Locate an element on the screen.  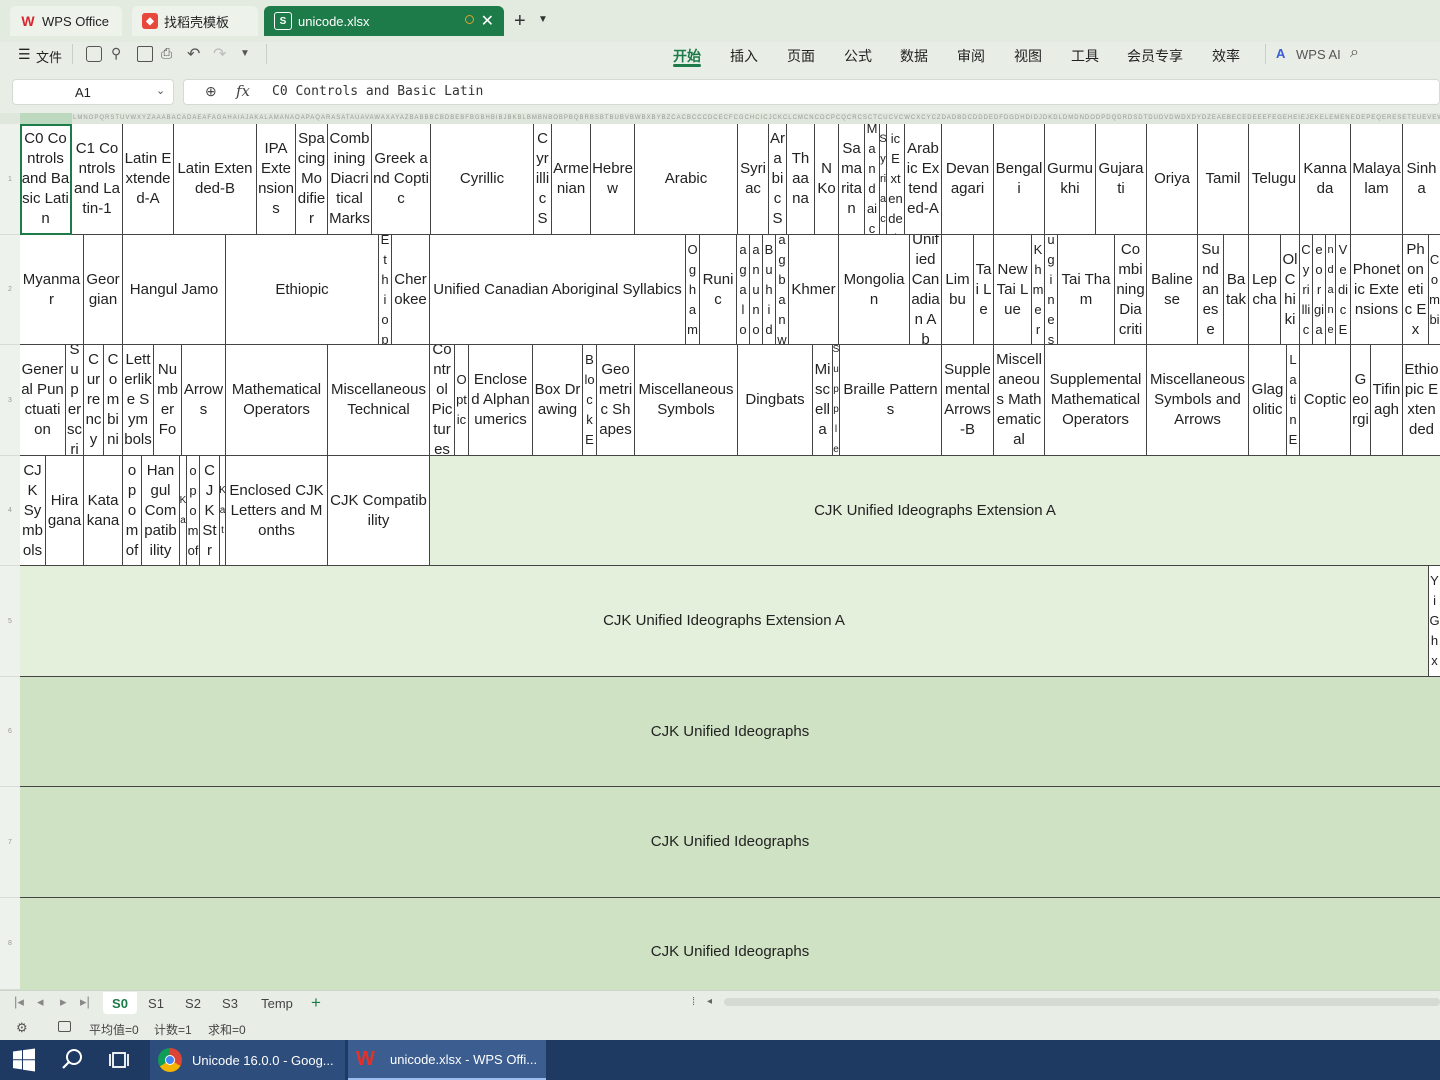
cell-block: CJK Compatibility is located at coordinates (379, 511).